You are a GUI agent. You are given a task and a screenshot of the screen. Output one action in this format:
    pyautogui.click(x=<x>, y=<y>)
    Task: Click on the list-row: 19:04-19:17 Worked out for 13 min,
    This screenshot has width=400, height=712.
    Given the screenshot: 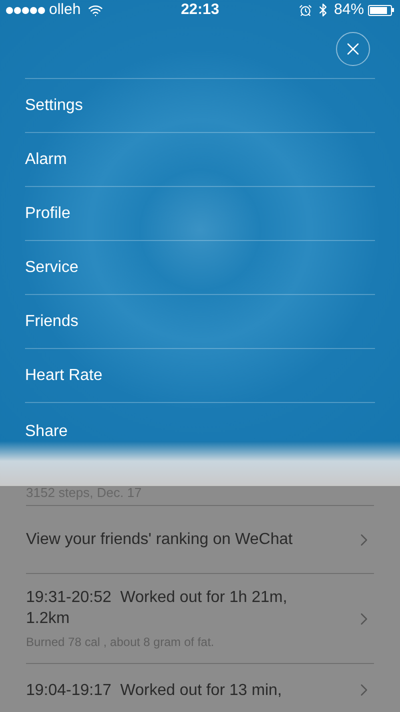 What is the action you would take?
    pyautogui.click(x=200, y=688)
    